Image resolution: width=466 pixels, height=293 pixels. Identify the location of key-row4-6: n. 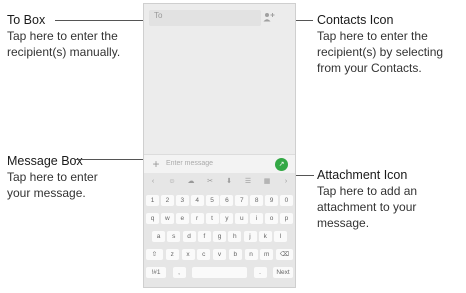
(251, 254).